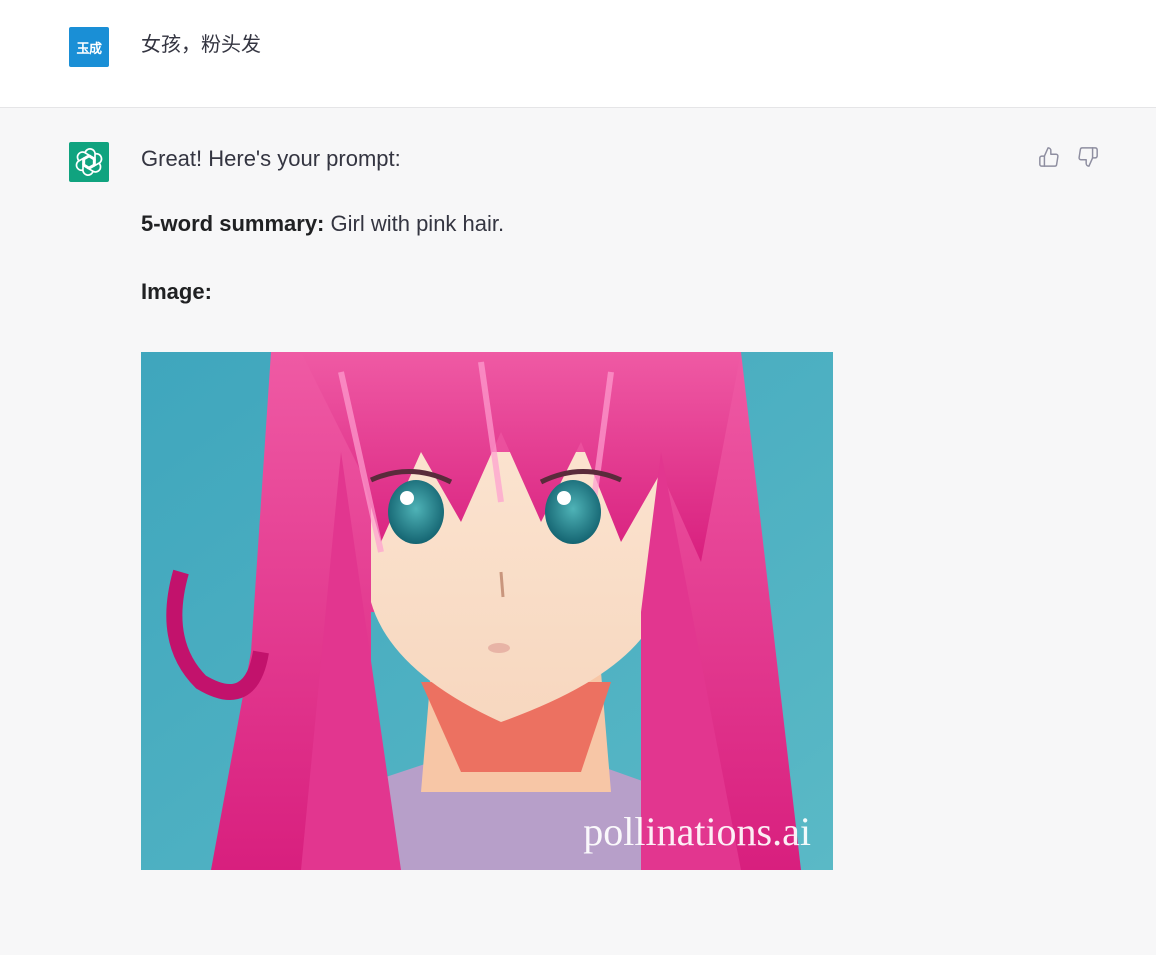 The image size is (1156, 955). Describe the element at coordinates (697, 831) in the screenshot. I see `image-watermark: pollinations.ai` at that location.